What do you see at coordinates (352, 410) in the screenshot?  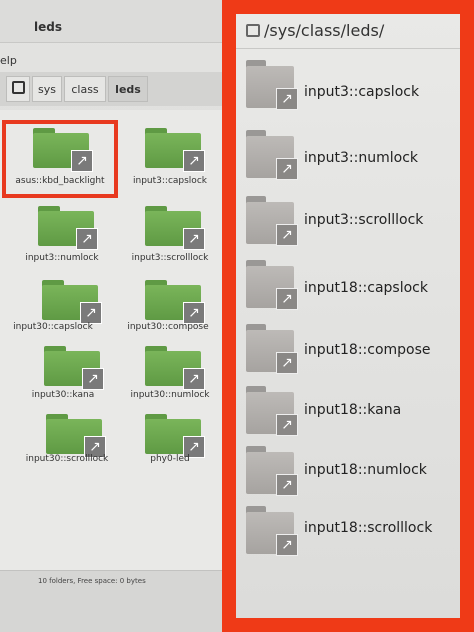 I see `list-item-label: input18::kana` at bounding box center [352, 410].